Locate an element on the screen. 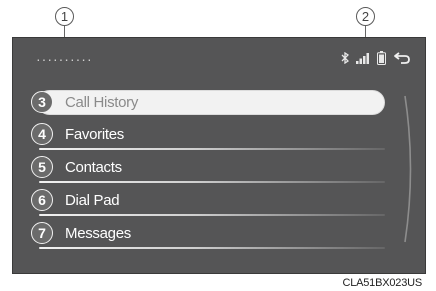 The image size is (436, 291). back-icon is located at coordinates (402, 60).